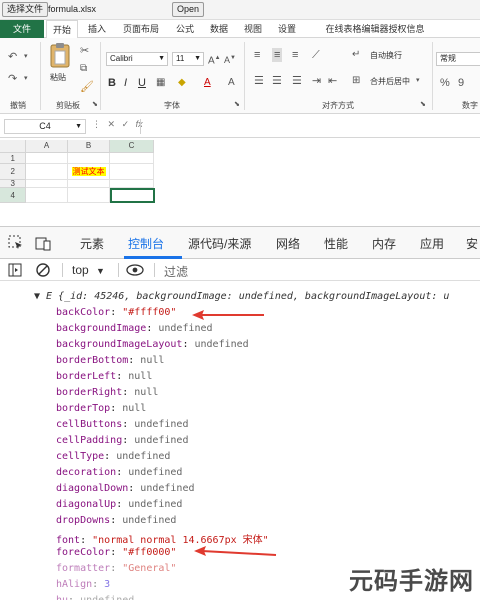 This screenshot has width=480, height=600. I want to click on merge-icon: ⊞, so click(356, 81).